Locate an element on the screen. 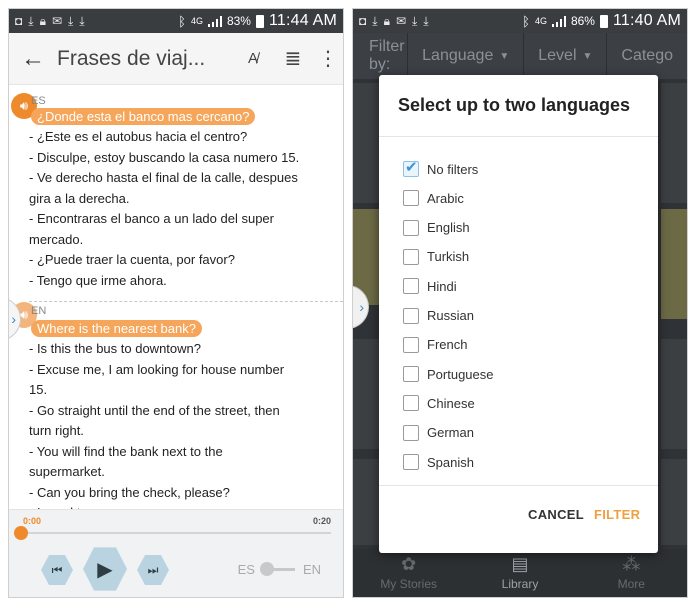 The height and width of the screenshot is (607, 696). language-option: German is located at coordinates (438, 432).